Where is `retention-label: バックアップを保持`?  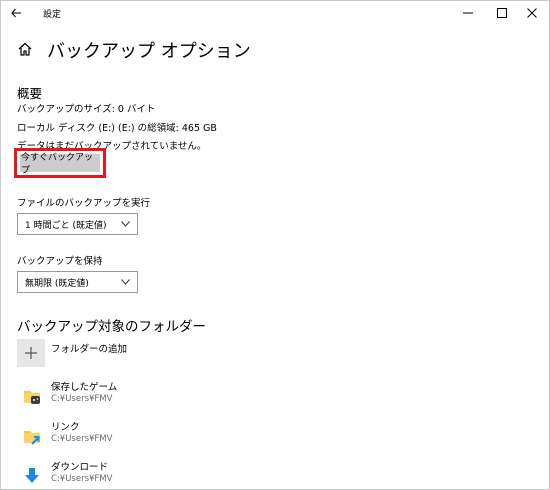 retention-label: バックアップを保持 is located at coordinates (60, 261).